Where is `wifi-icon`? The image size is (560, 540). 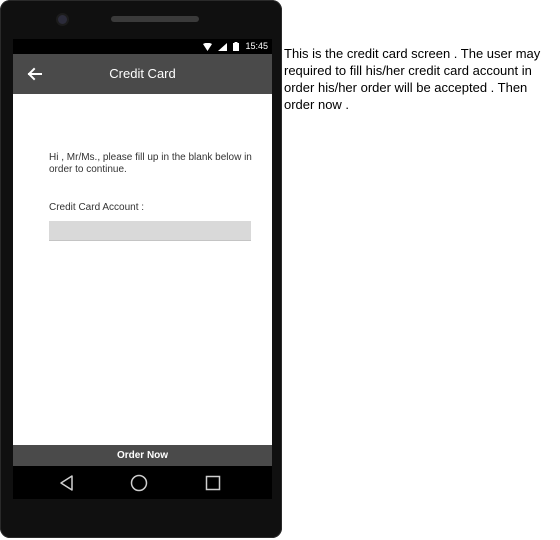 wifi-icon is located at coordinates (208, 46).